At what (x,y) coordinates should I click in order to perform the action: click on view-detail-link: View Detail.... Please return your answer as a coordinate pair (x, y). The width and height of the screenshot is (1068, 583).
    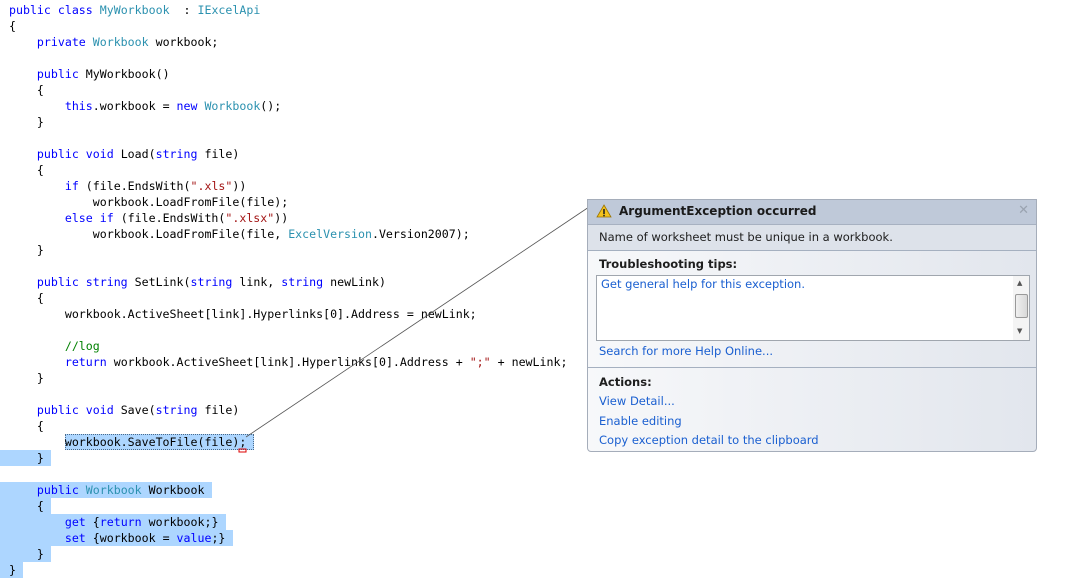
    Looking at the image, I should click on (637, 401).